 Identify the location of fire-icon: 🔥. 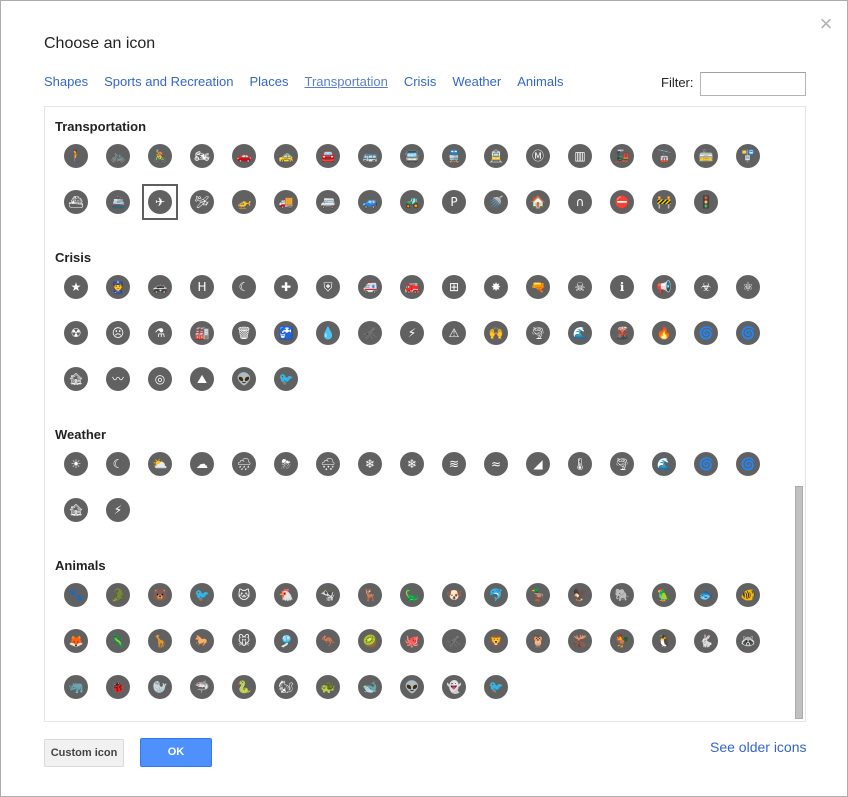
(664, 333).